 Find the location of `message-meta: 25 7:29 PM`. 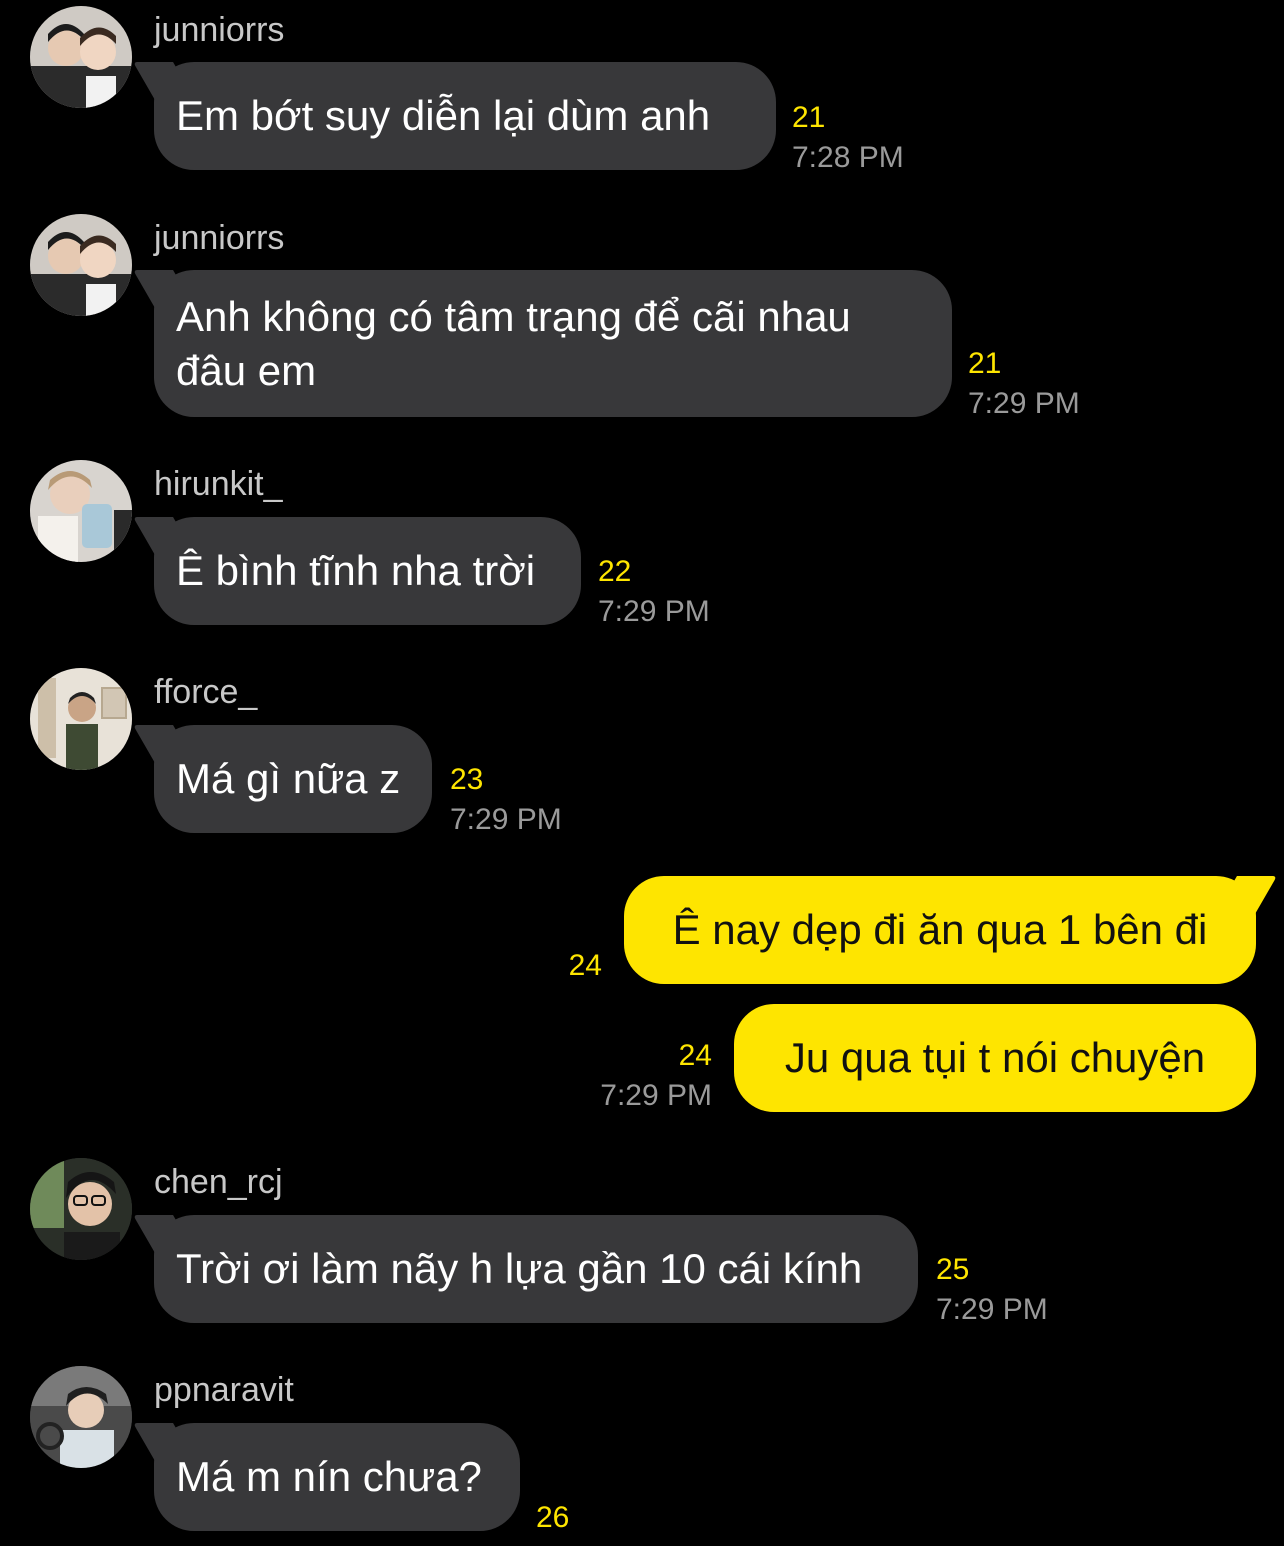

message-meta: 25 7:29 PM is located at coordinates (992, 1290).